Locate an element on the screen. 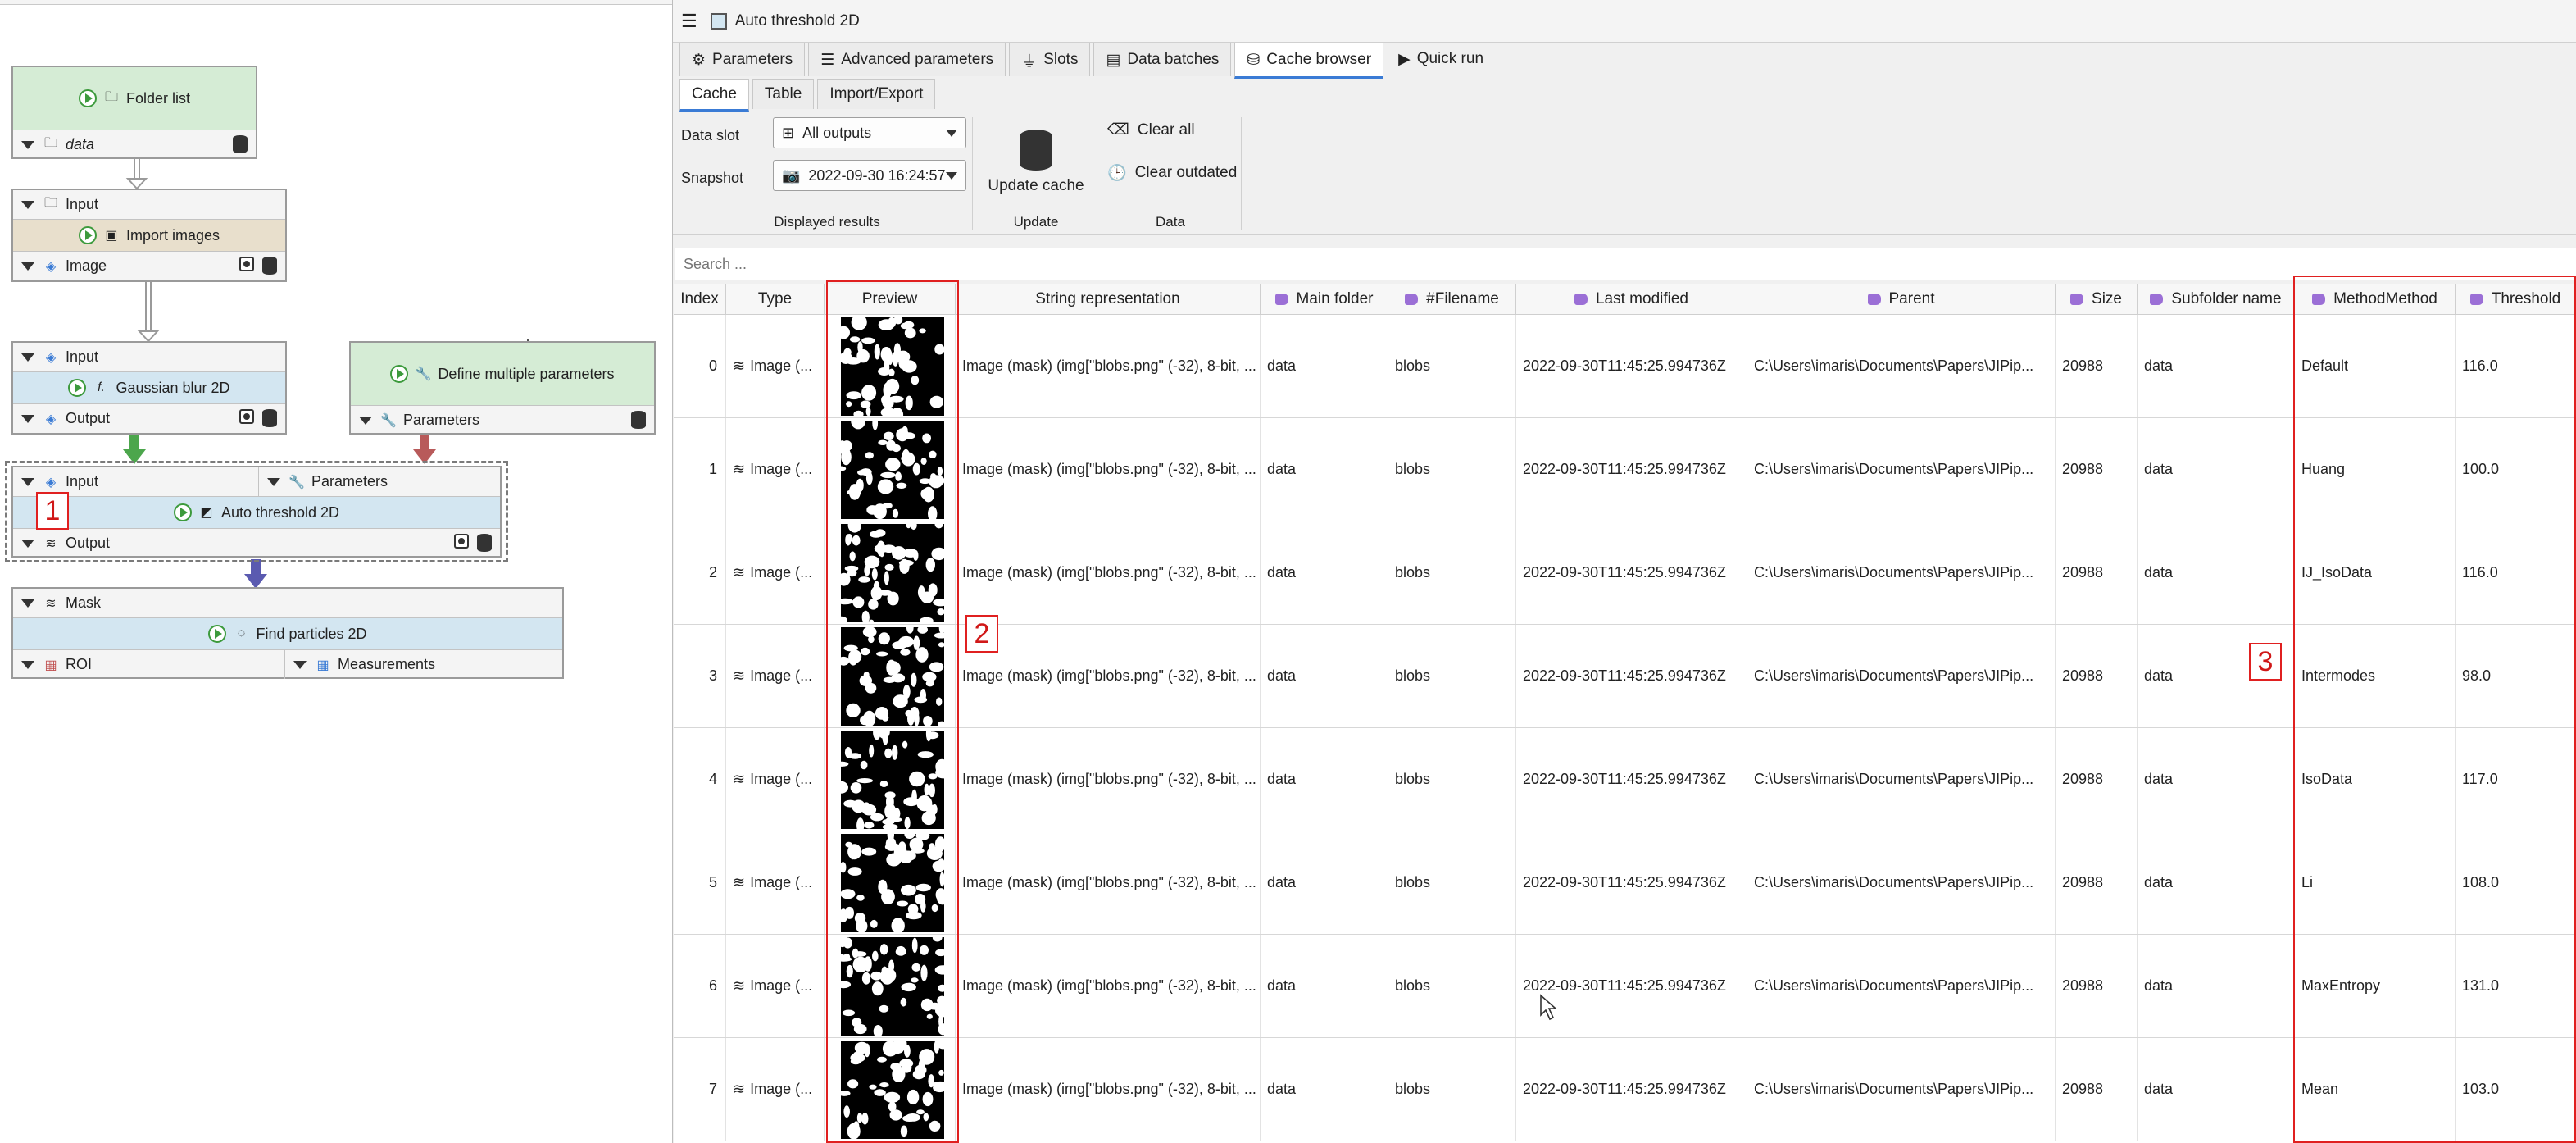 The image size is (2576, 1143). node-gaussian-blur: ◈ Input f. Gaussian blur 2D ◈ Output is located at coordinates (149, 388).